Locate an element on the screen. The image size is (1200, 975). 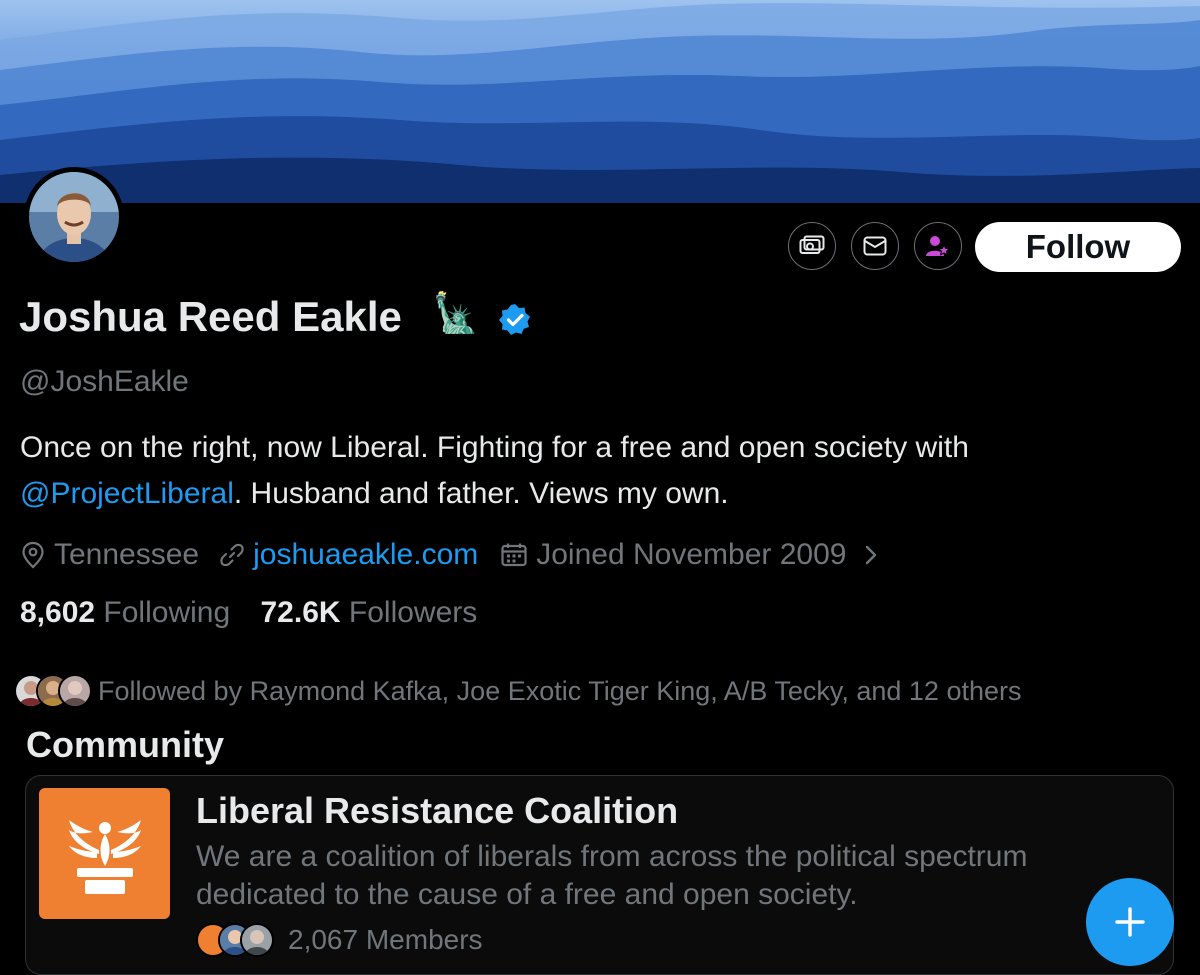
subscribe-button is located at coordinates (938, 246).